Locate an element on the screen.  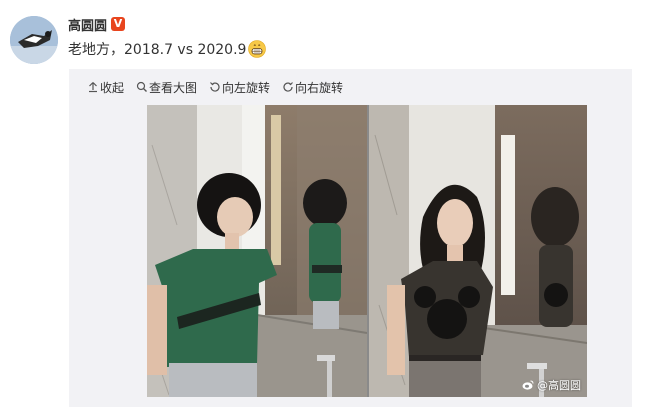
verified-badge-icon: V is located at coordinates (118, 24).